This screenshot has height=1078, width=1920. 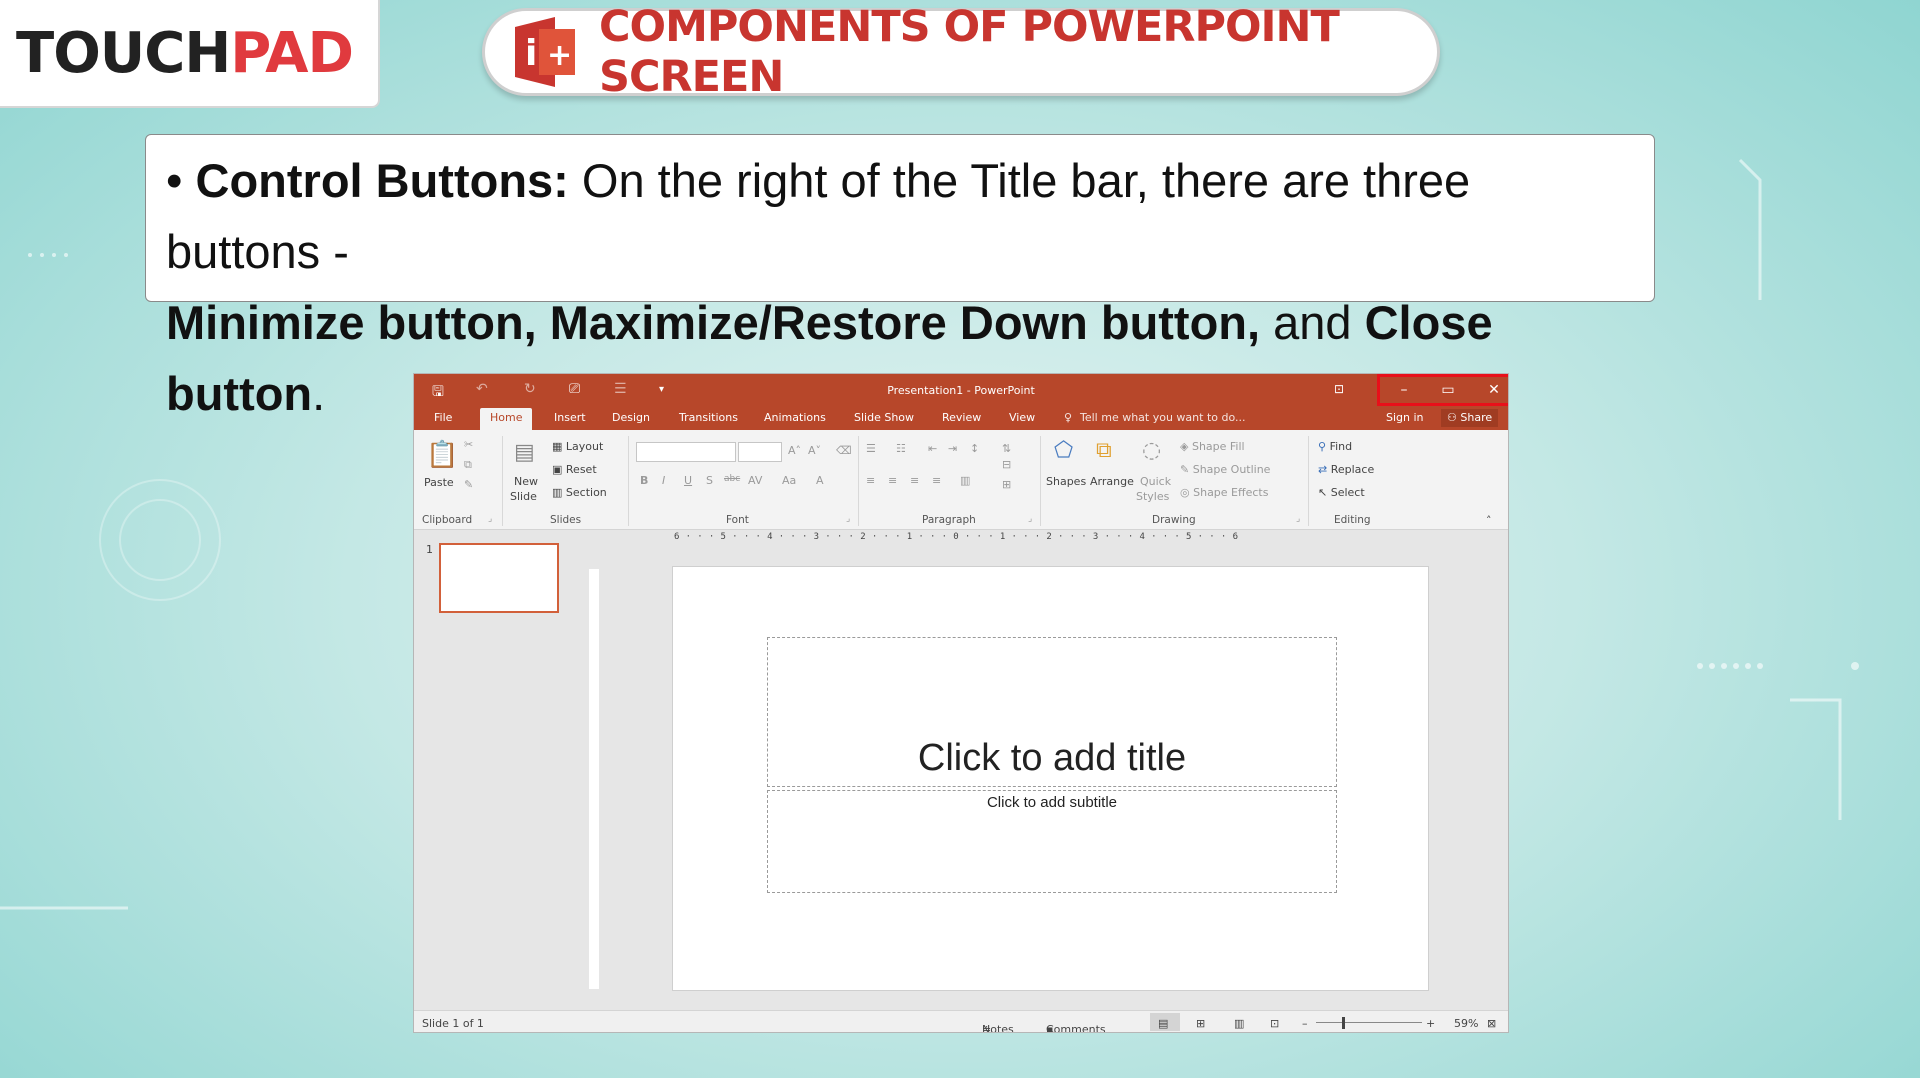 I want to click on font-launcher-icon: ⌟, so click(x=848, y=519).